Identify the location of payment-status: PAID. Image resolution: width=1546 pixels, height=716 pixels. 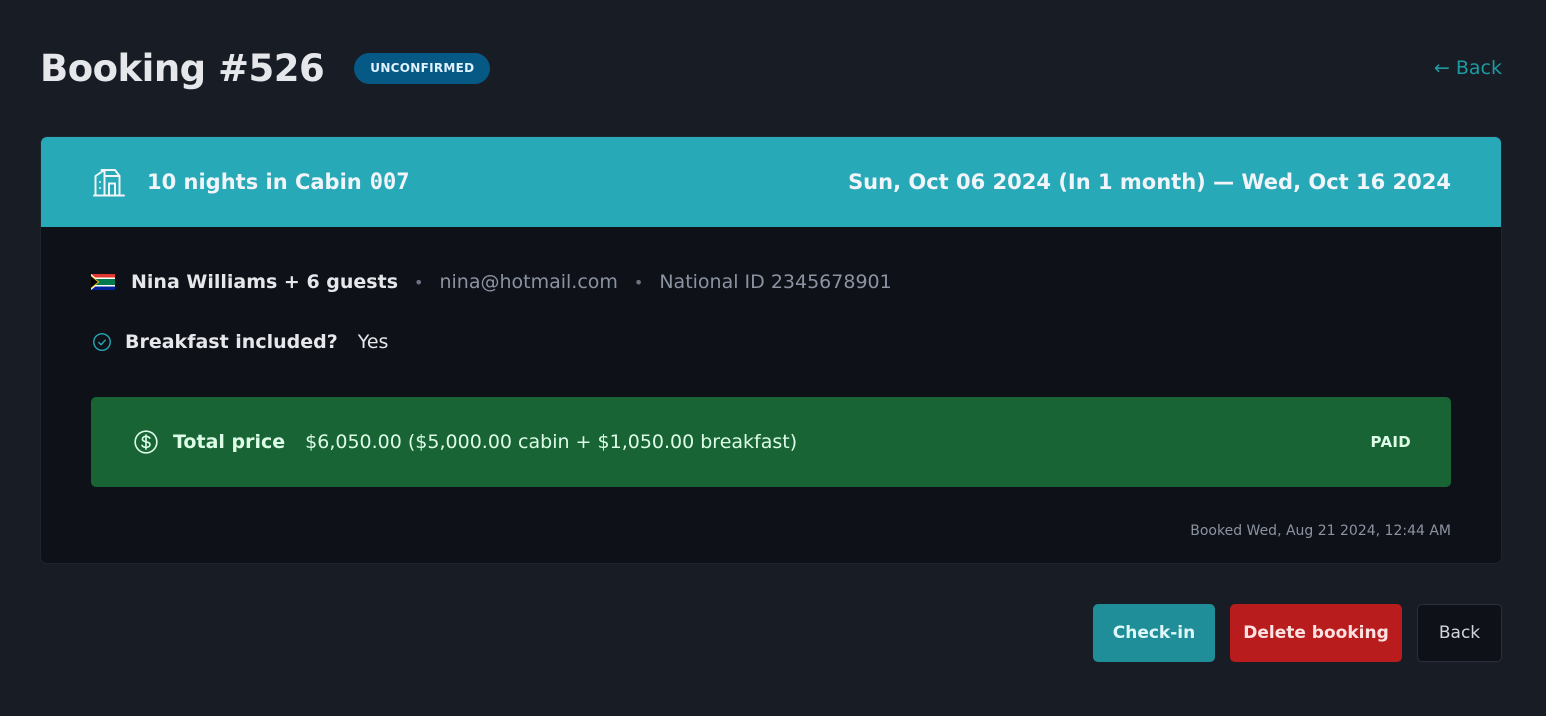
(1390, 442).